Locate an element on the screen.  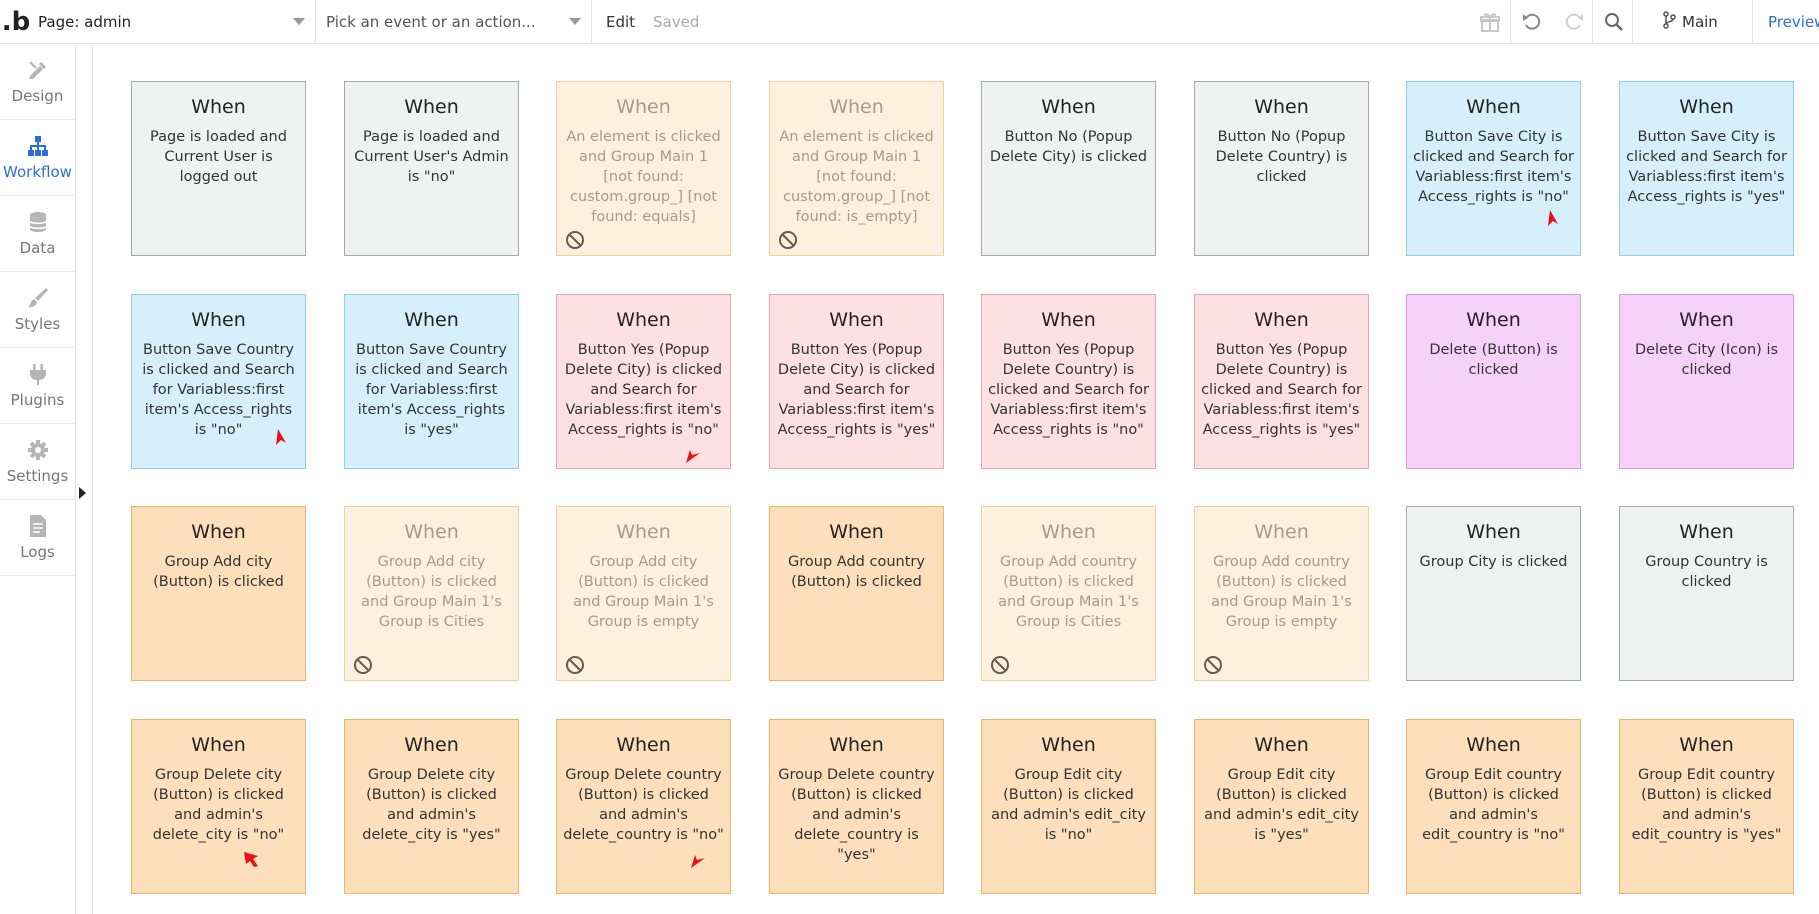
sidebar-item-settings: Settings is located at coordinates (37, 462).